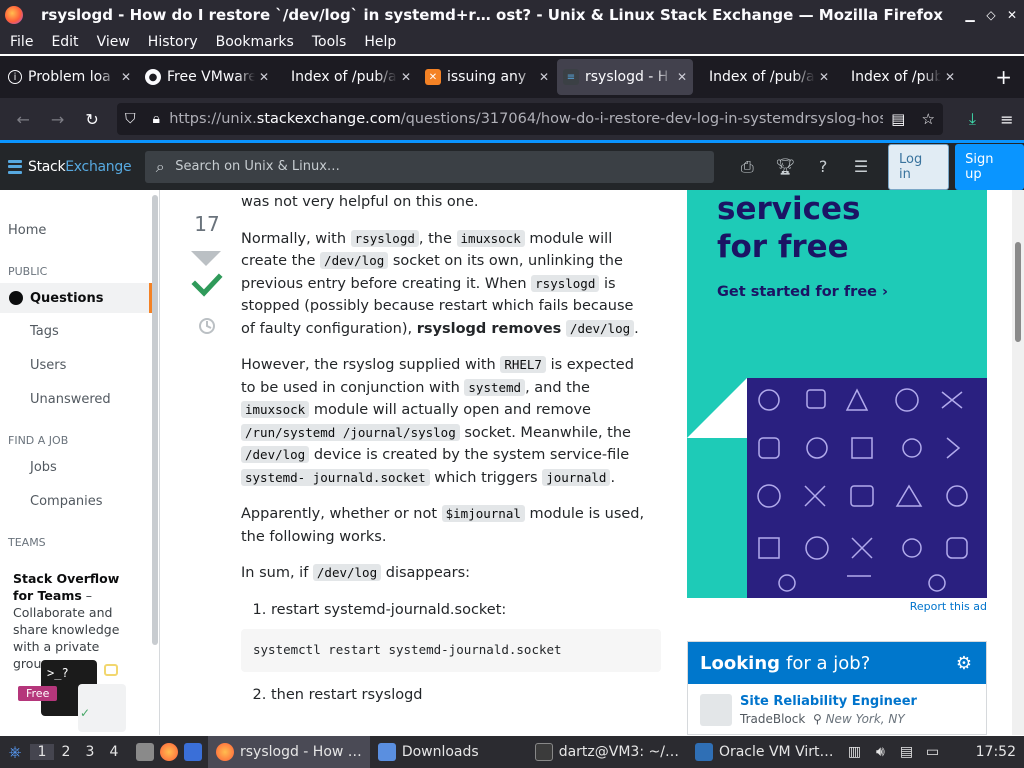 This screenshot has width=1024, height=768. I want to click on nav-questions: Questions, so click(76, 298).